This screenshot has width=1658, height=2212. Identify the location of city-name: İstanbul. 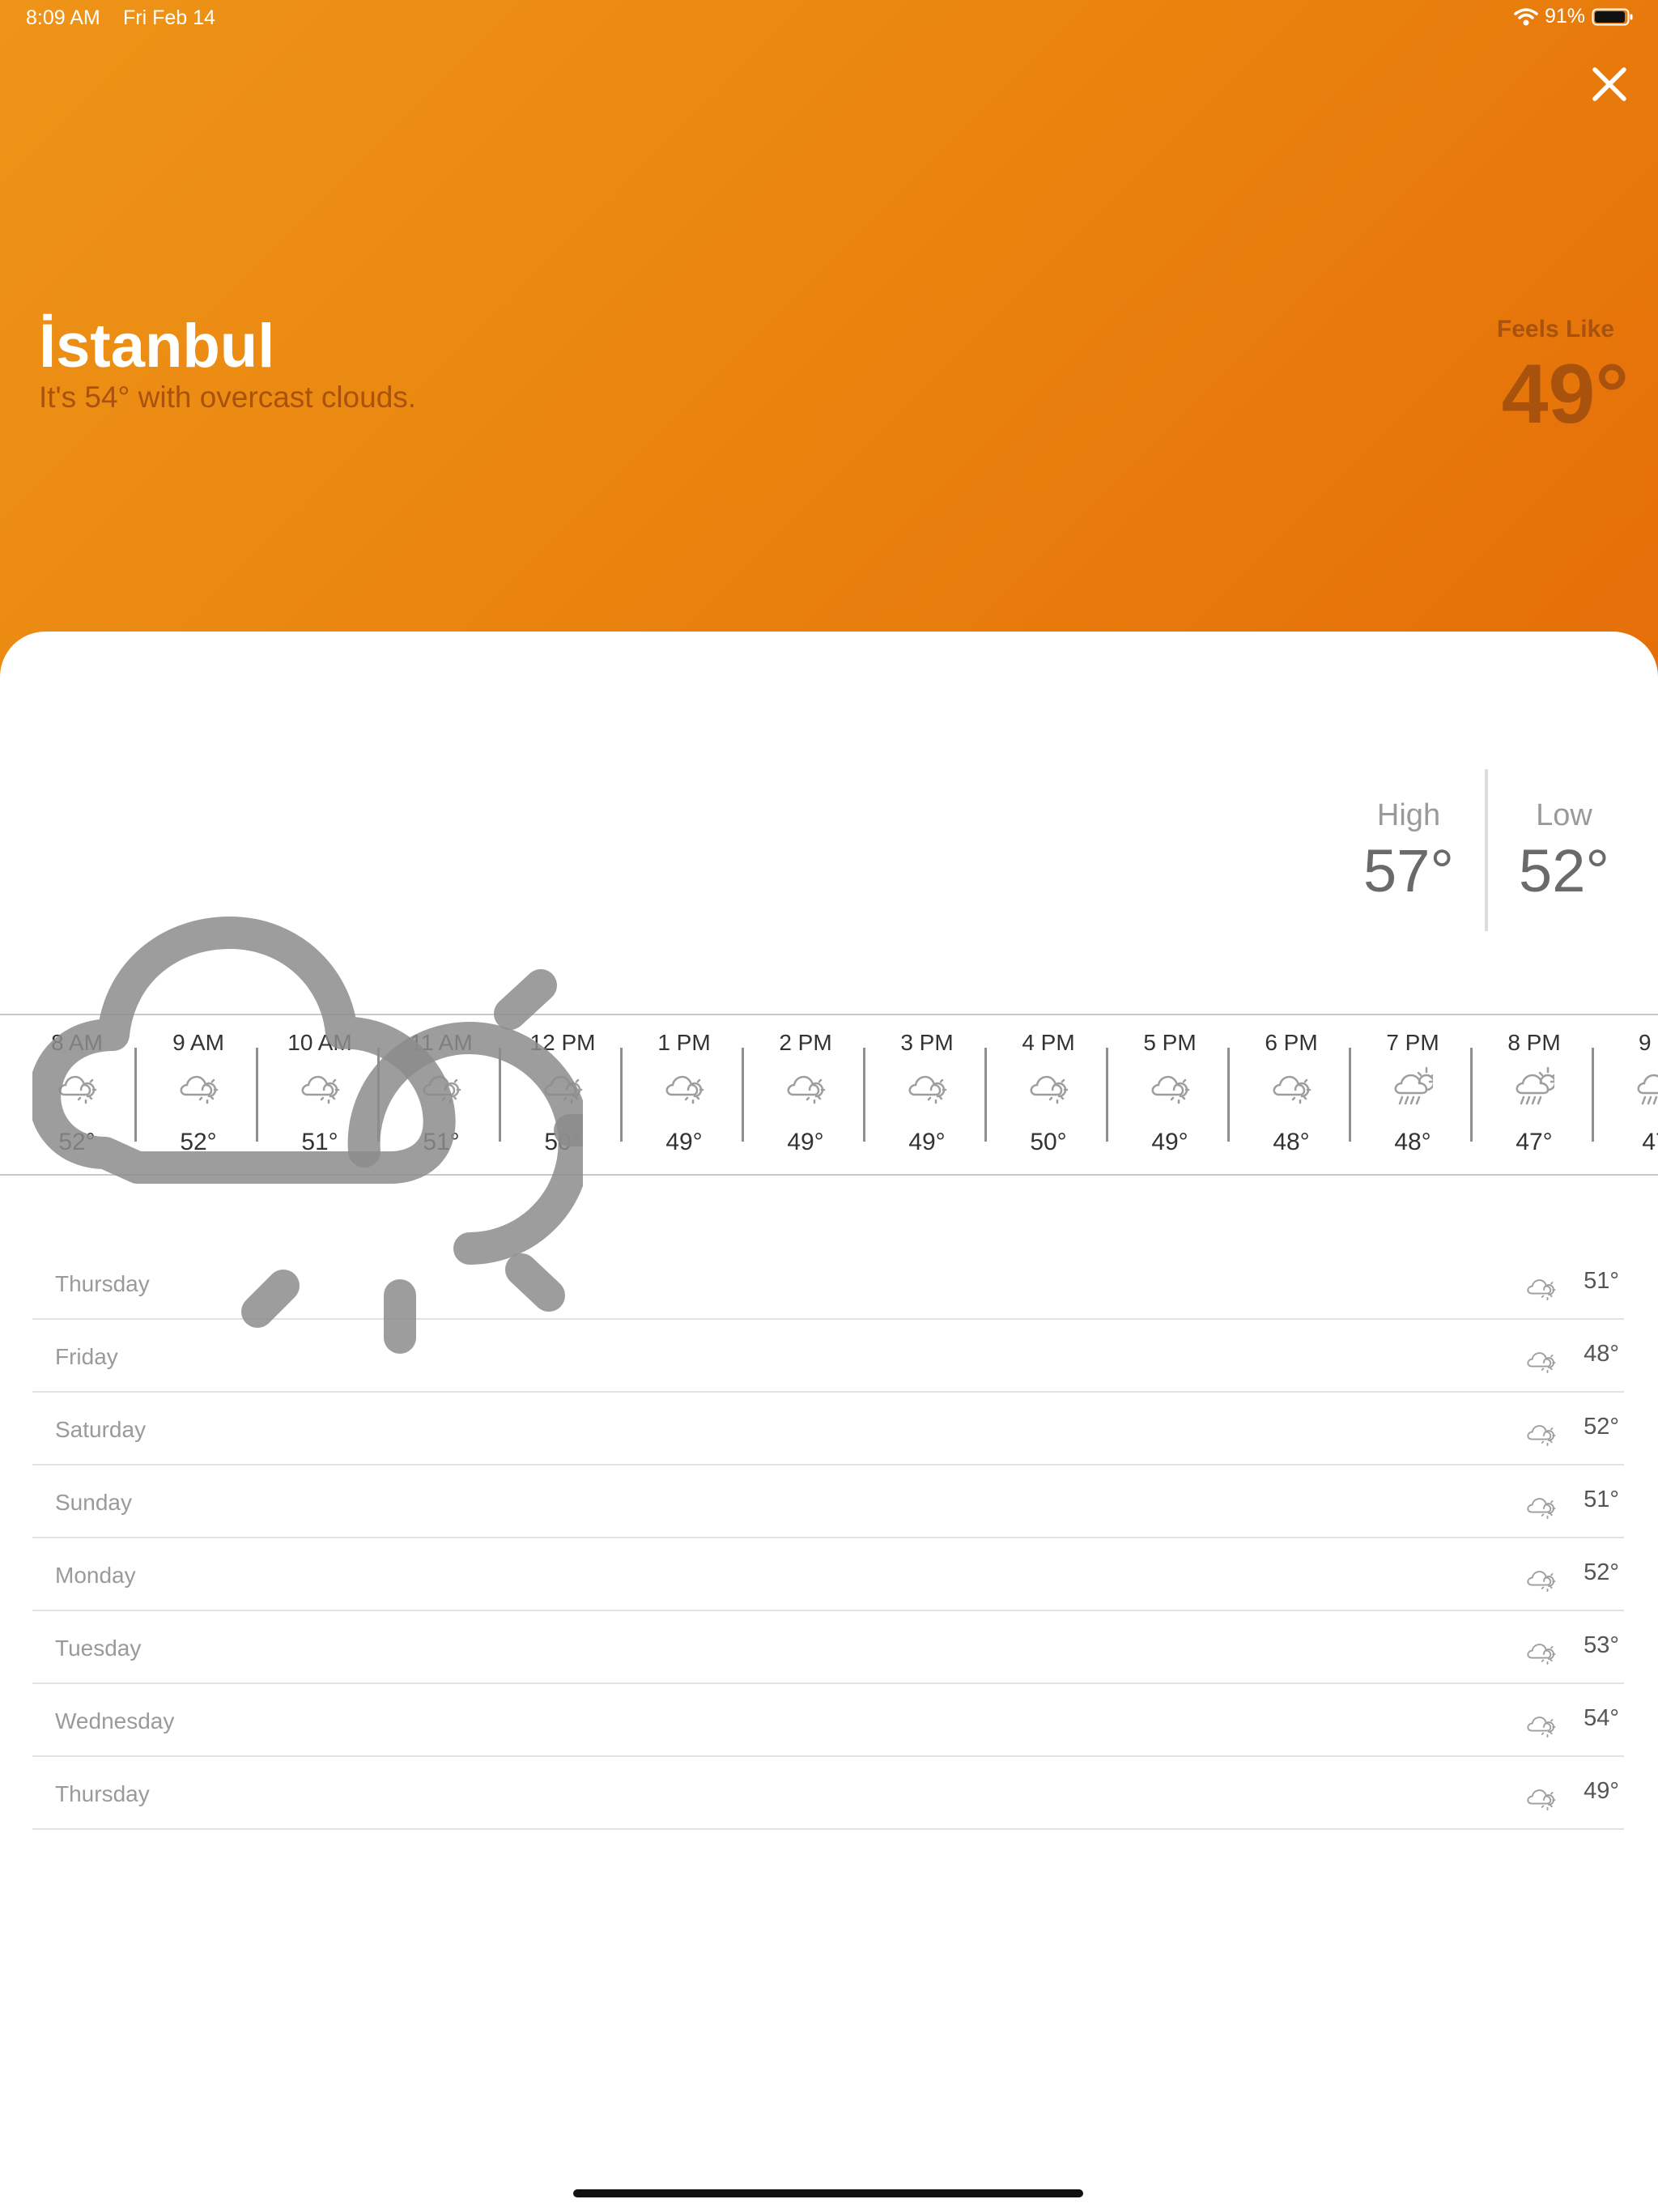
(157, 347).